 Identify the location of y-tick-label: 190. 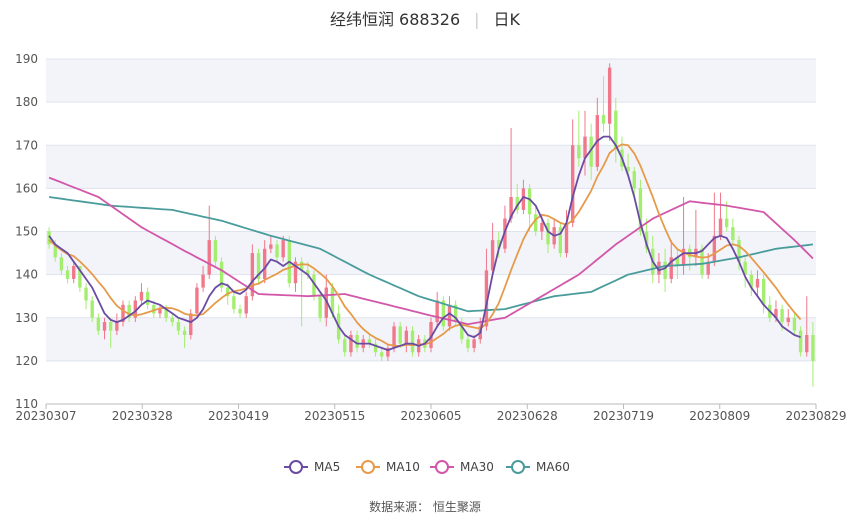
(26, 59).